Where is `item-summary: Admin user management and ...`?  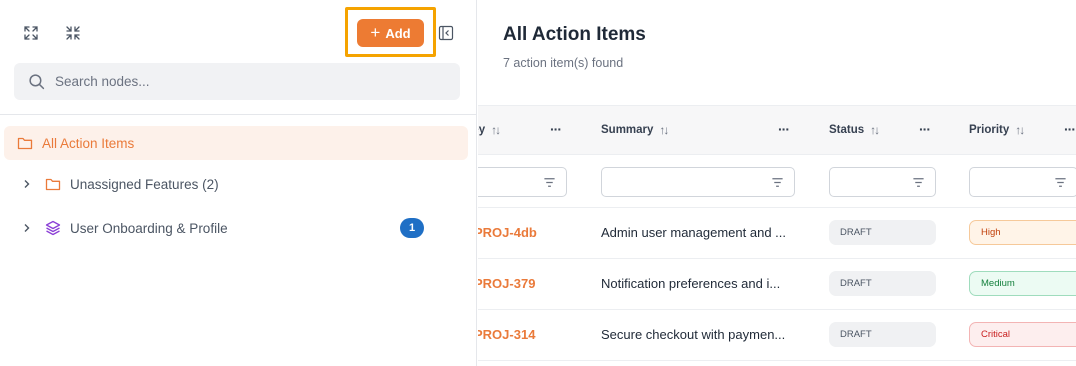 item-summary: Admin user management and ... is located at coordinates (693, 232).